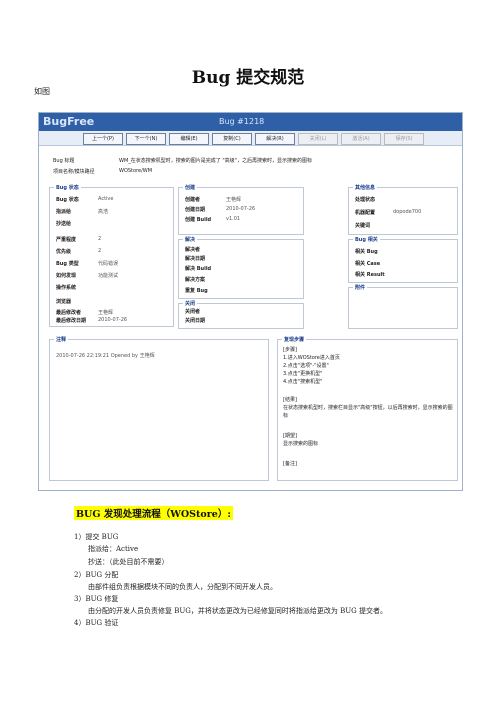  What do you see at coordinates (232, 139) in the screenshot?
I see `copy-button: 复制(C)` at bounding box center [232, 139].